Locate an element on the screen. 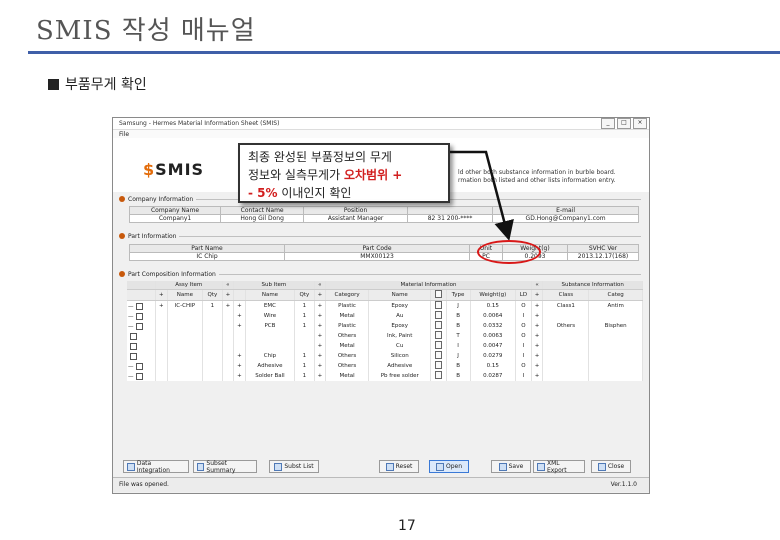  col-categ: Categ is located at coordinates (615, 295).